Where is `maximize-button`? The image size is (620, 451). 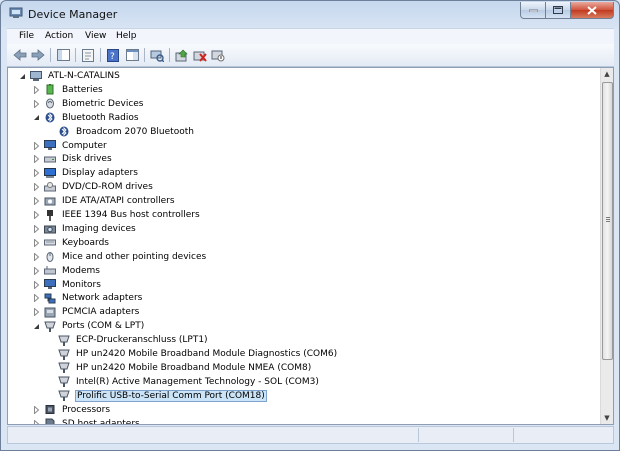 maximize-button is located at coordinates (558, 10).